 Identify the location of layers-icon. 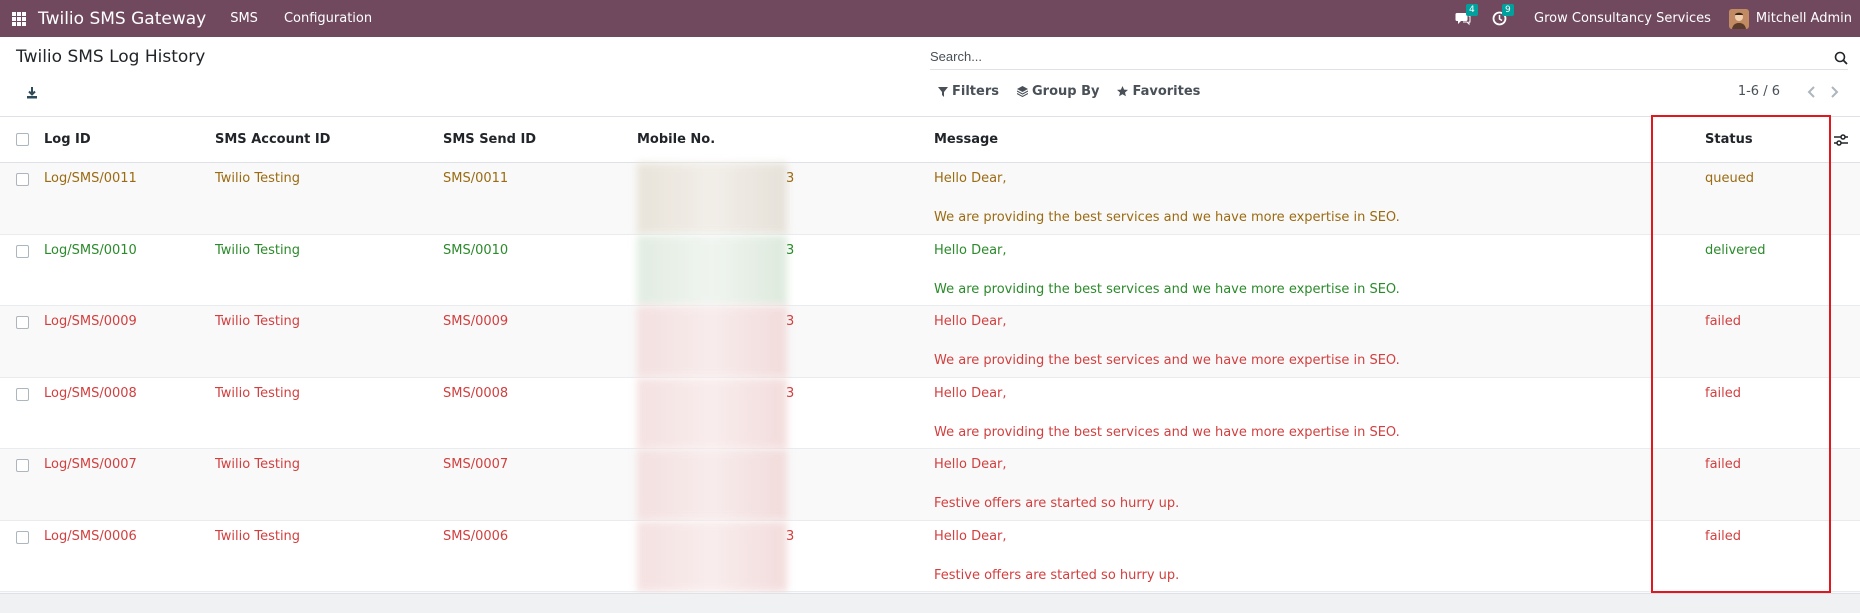
(1022, 91).